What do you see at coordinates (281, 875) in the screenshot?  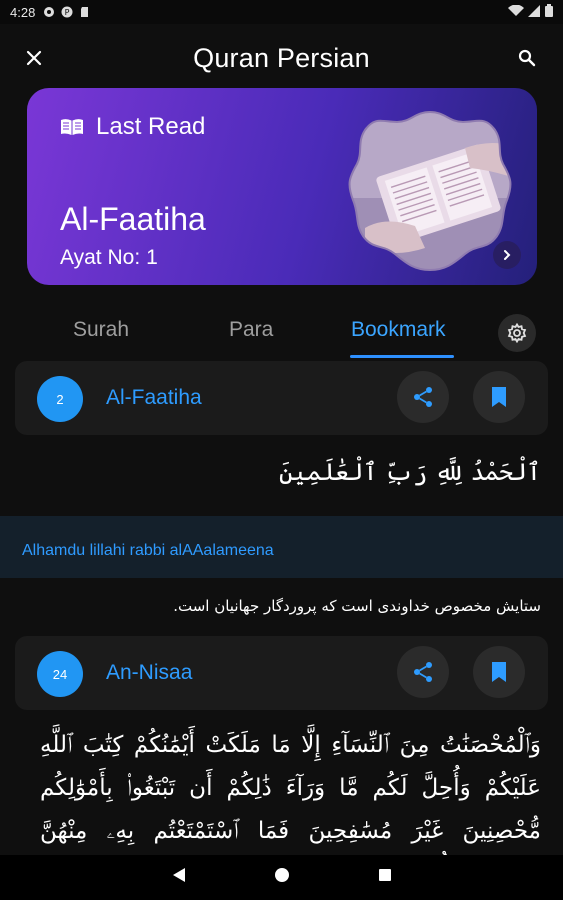 I see `home-circle-icon` at bounding box center [281, 875].